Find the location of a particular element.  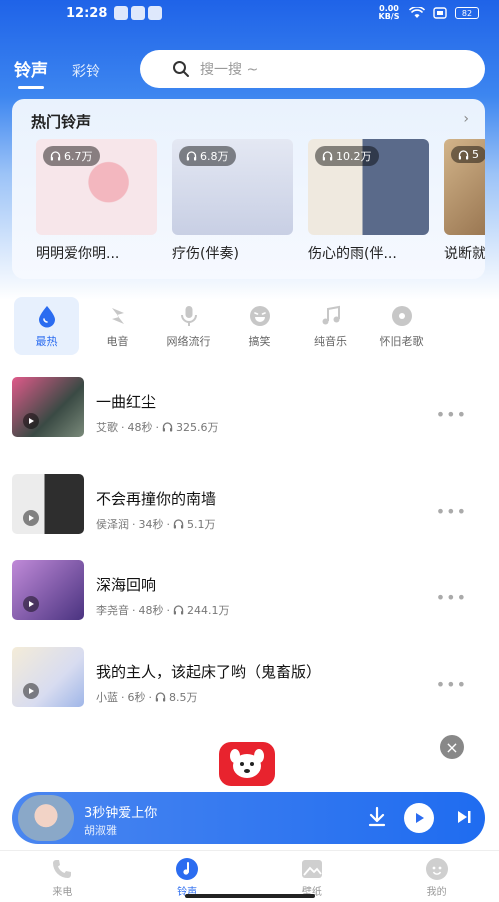

song-plays: 5.1万 is located at coordinates (201, 524).